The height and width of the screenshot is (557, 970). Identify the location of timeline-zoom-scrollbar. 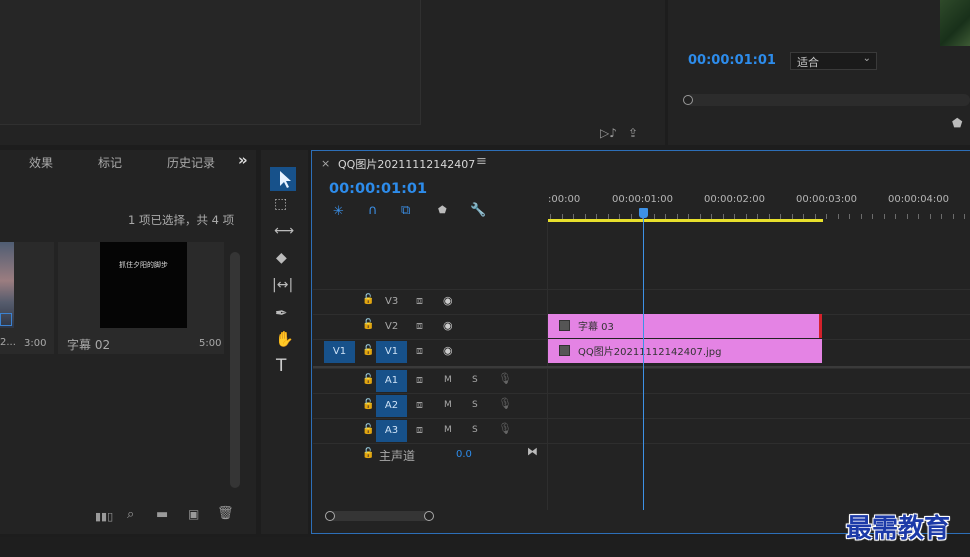
(379, 516).